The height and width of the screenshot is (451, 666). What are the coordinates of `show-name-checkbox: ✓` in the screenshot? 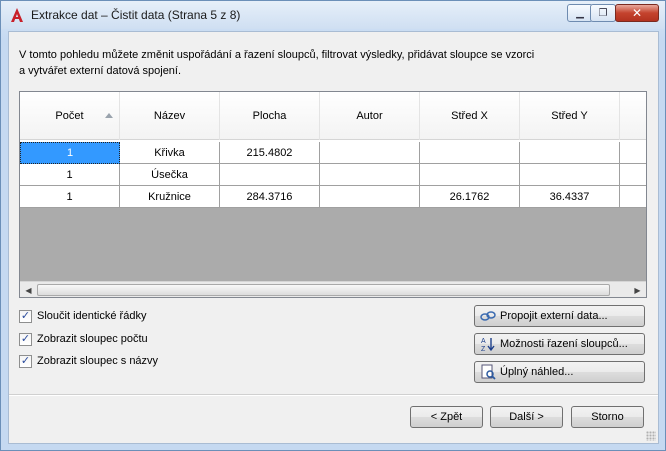 It's located at (25, 361).